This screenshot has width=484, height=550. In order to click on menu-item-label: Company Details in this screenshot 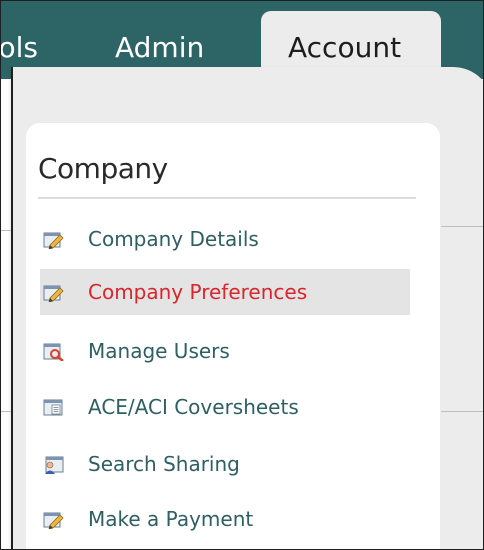, I will do `click(173, 239)`.